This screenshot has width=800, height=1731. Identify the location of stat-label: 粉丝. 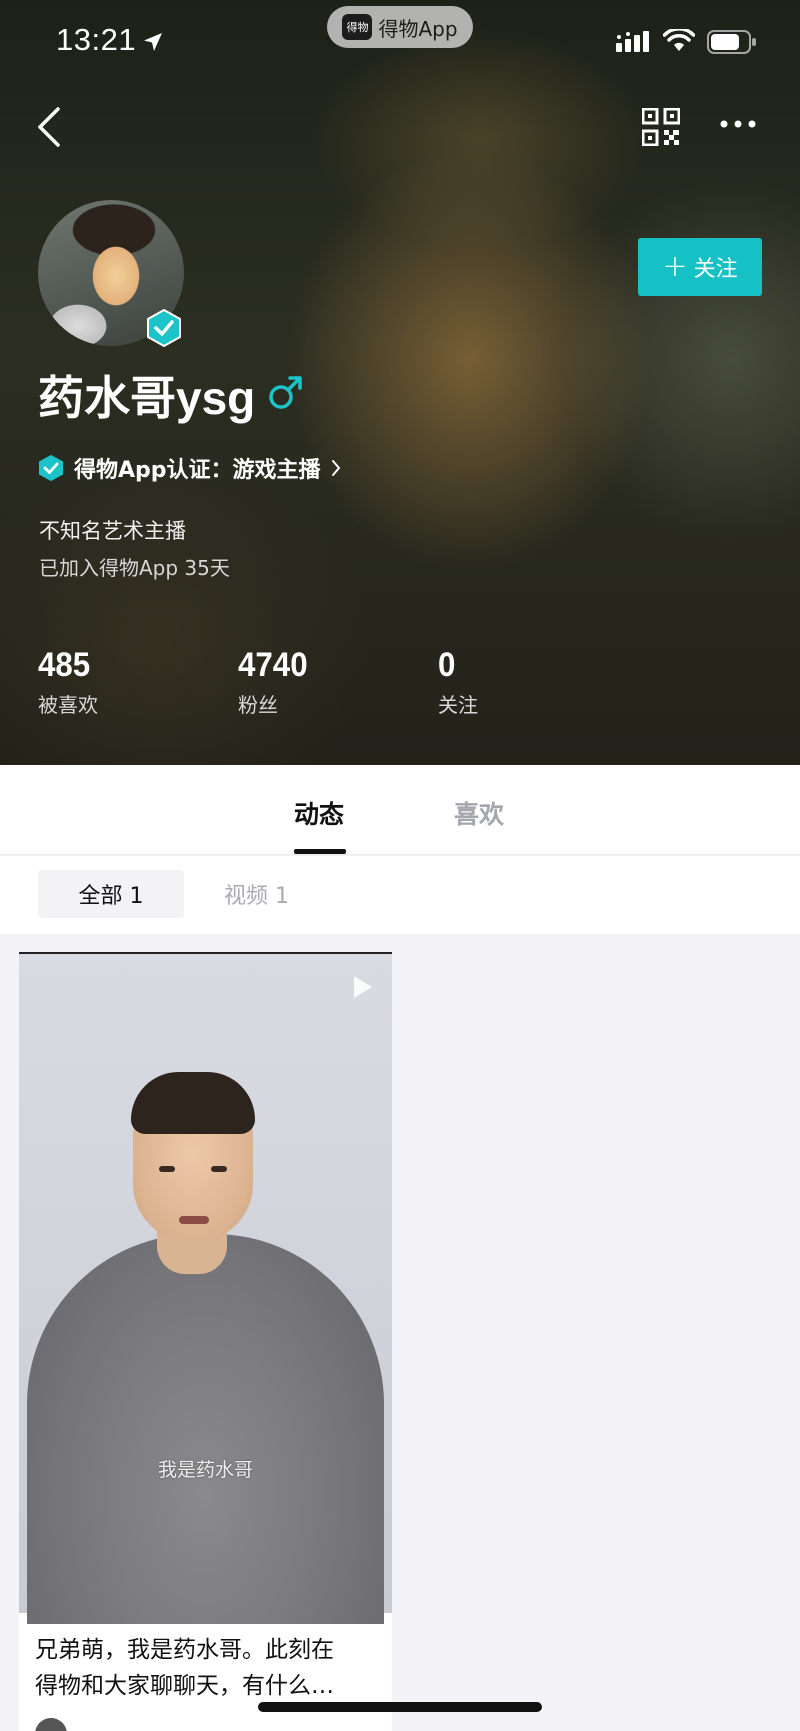
(258, 705).